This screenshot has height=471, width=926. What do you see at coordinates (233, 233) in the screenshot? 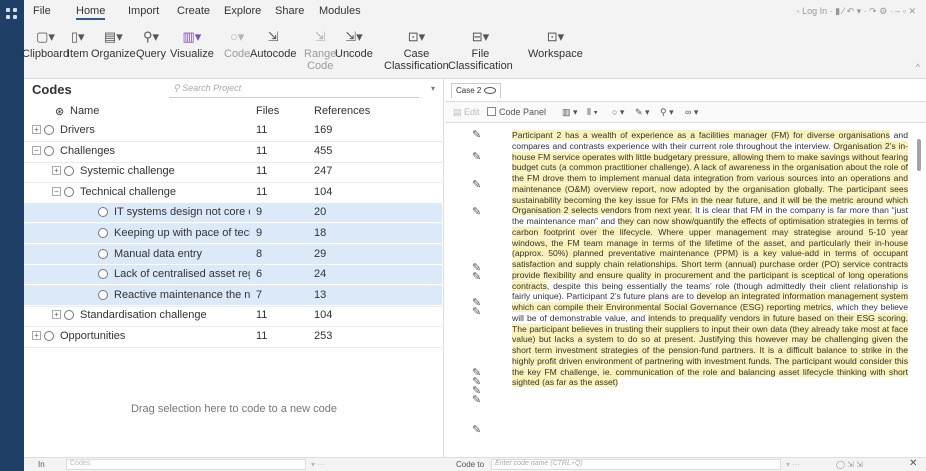
I see `code-row: Keeping up with pace of tech 9 18` at bounding box center [233, 233].